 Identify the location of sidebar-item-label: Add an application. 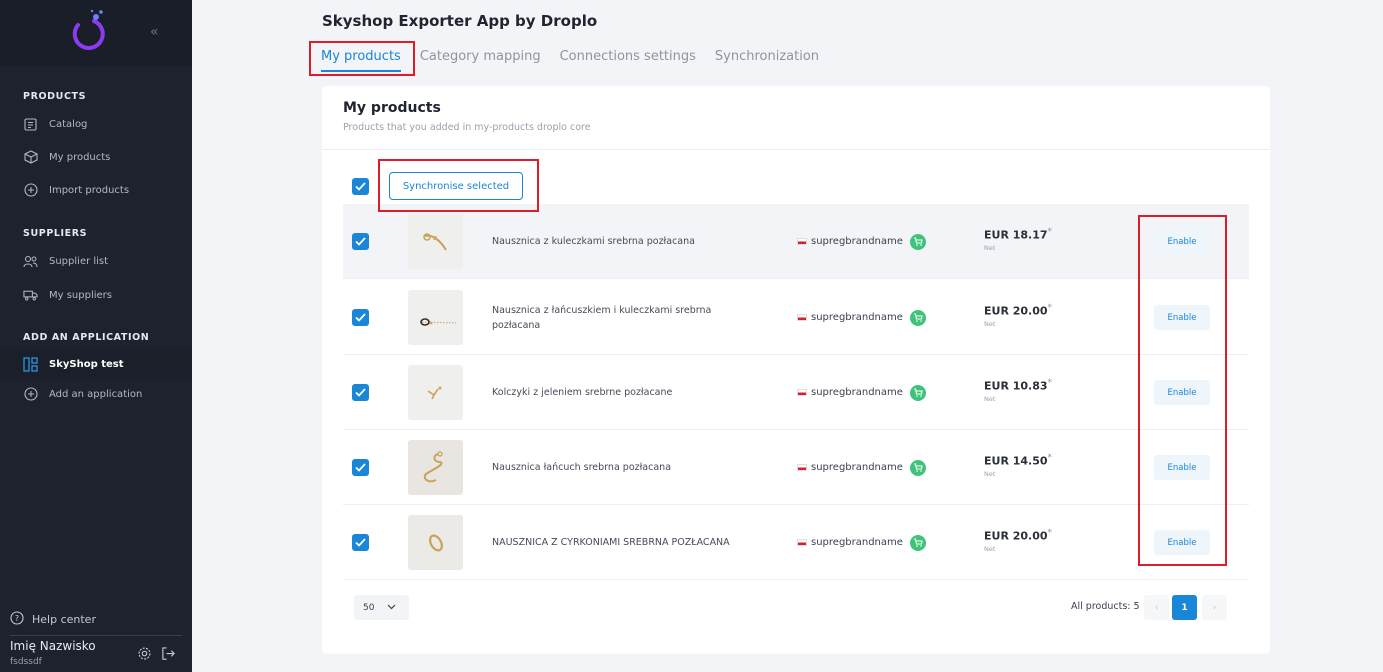
(96, 394).